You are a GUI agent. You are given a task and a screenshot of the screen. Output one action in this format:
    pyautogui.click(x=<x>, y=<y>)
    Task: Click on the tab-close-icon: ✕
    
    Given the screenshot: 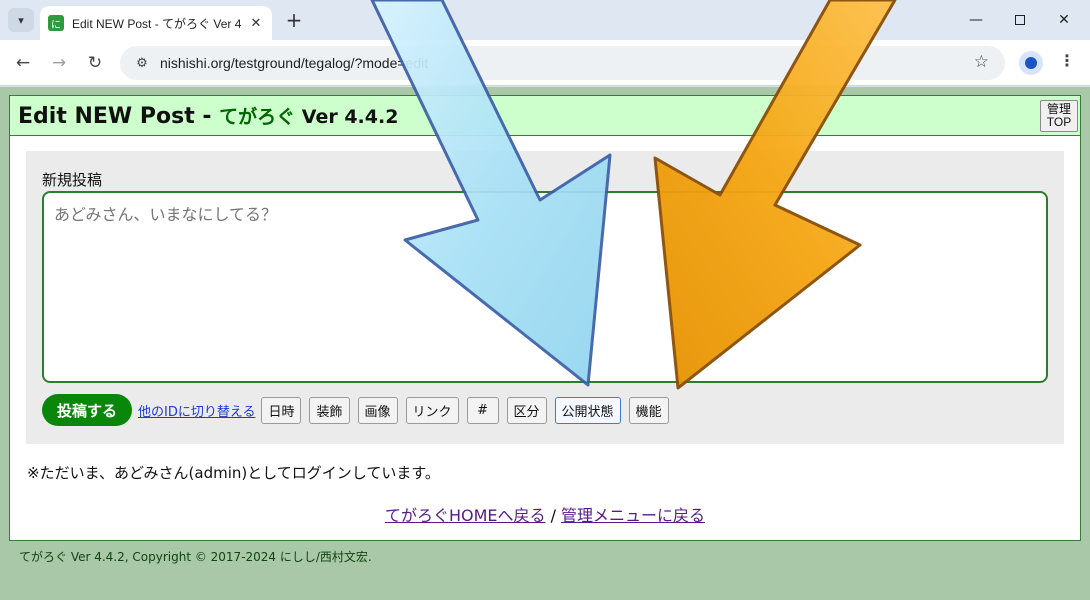 What is the action you would take?
    pyautogui.click(x=256, y=23)
    